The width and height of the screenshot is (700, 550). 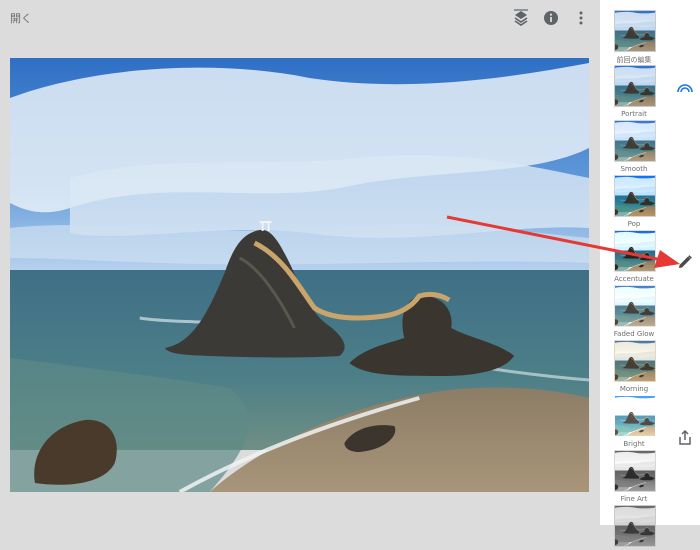 I want to click on look-label: Faded Glow, so click(x=634, y=334).